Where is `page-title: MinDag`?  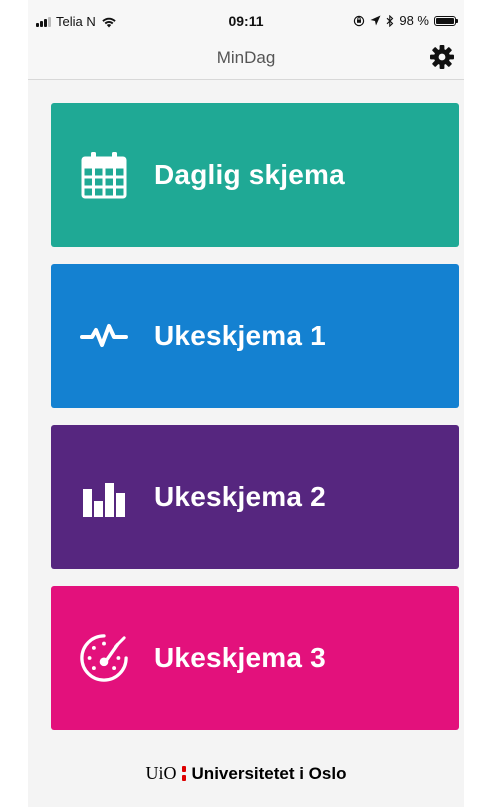 page-title: MinDag is located at coordinates (246, 57).